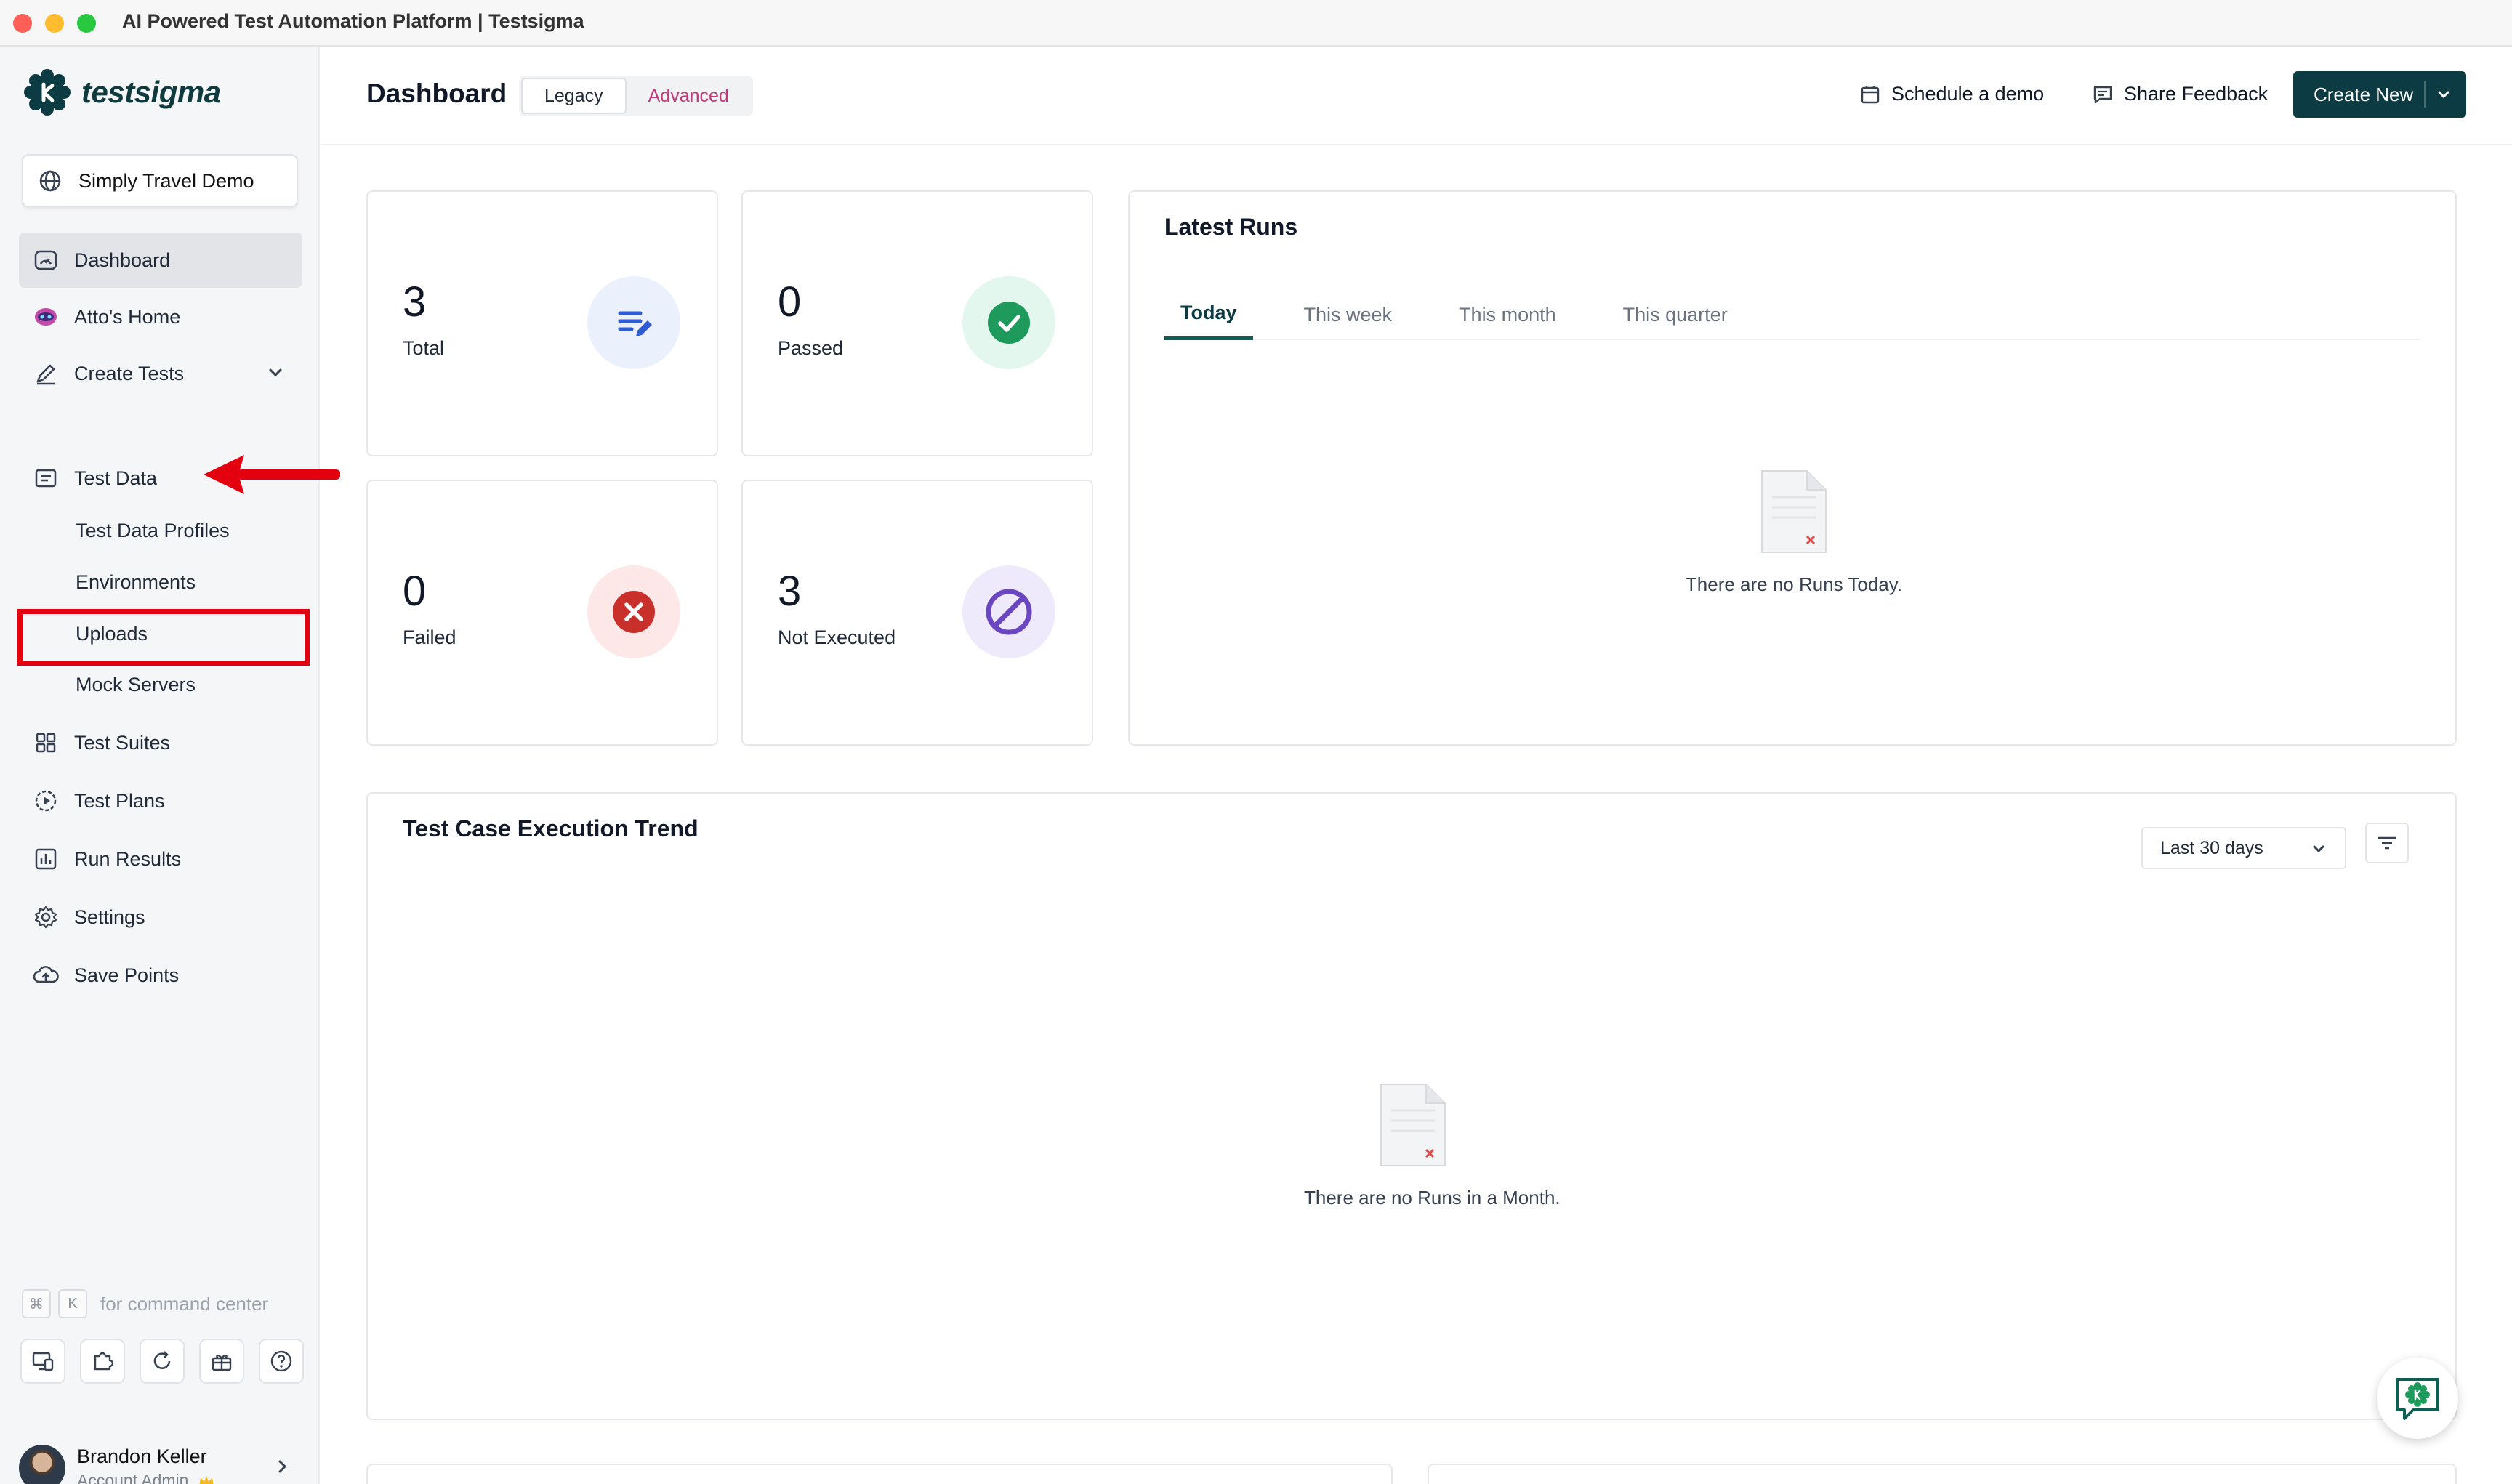 This screenshot has height=1484, width=2512. I want to click on execution-trend-title: Test Case Execution Trend, so click(551, 829).